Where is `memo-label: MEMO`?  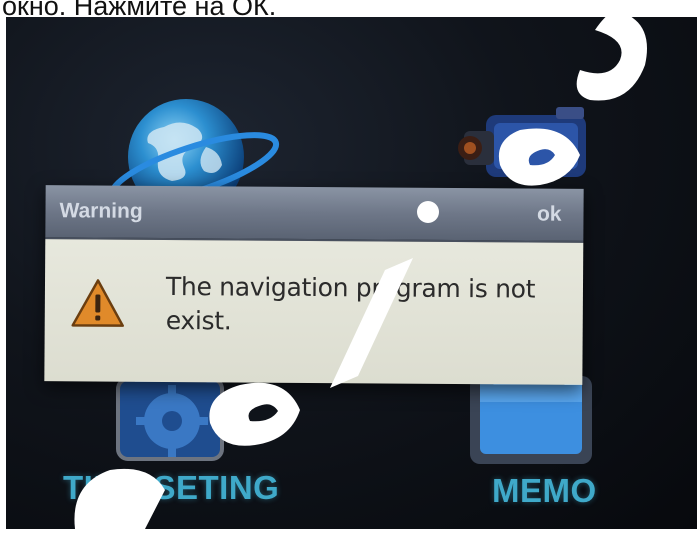
memo-label: MEMO is located at coordinates (544, 491).